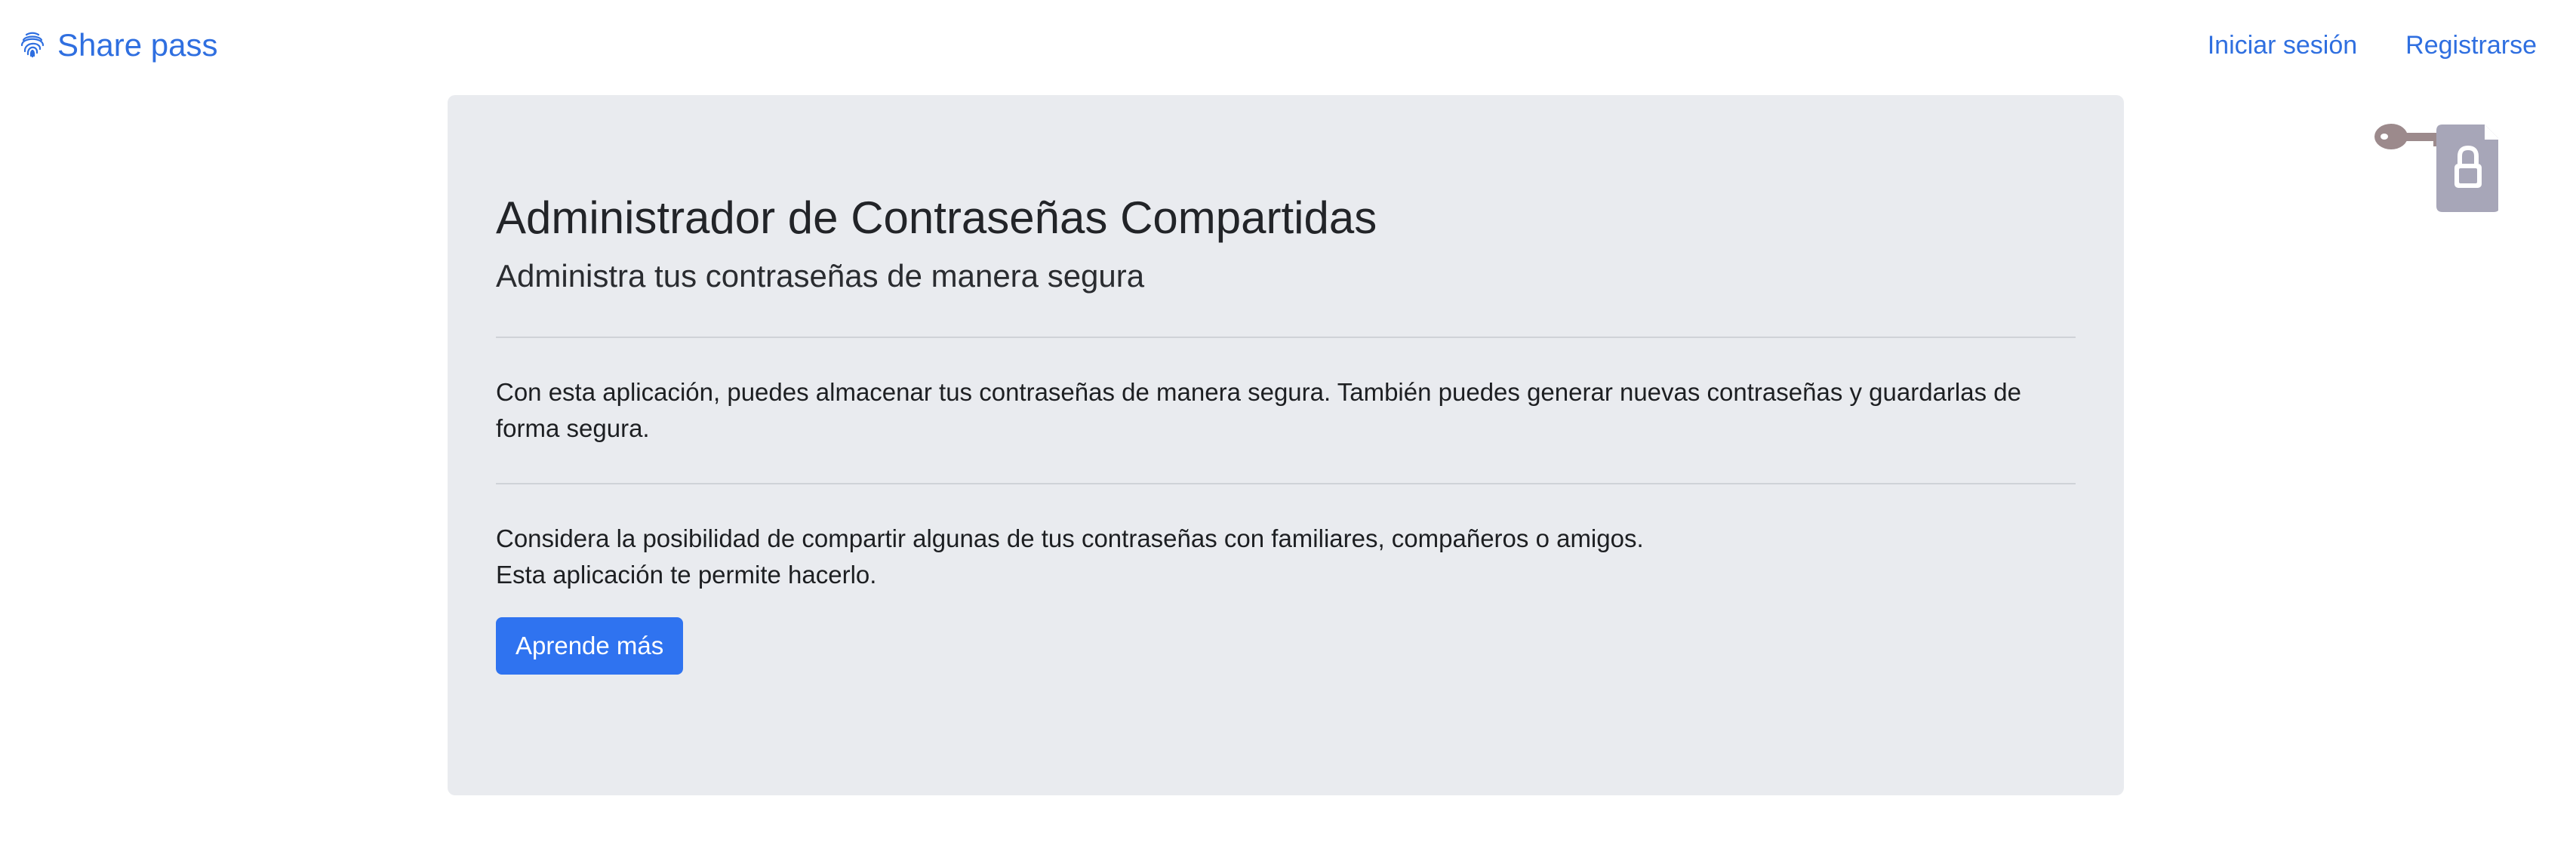 This screenshot has width=2576, height=867. What do you see at coordinates (32, 45) in the screenshot?
I see `fingerprint-icon` at bounding box center [32, 45].